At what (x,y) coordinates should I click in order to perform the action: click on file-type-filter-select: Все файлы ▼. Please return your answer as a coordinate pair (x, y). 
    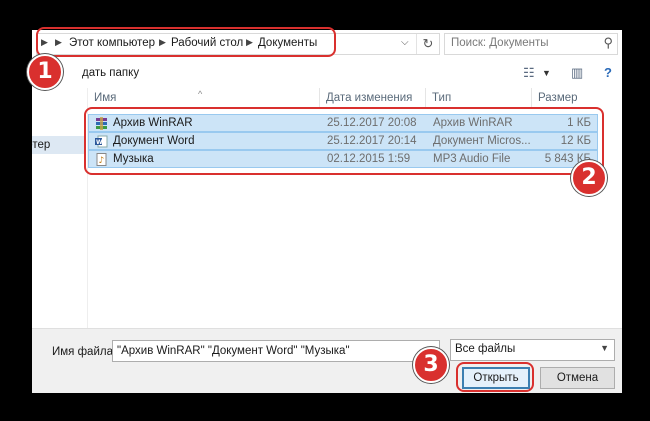
    Looking at the image, I should click on (532, 350).